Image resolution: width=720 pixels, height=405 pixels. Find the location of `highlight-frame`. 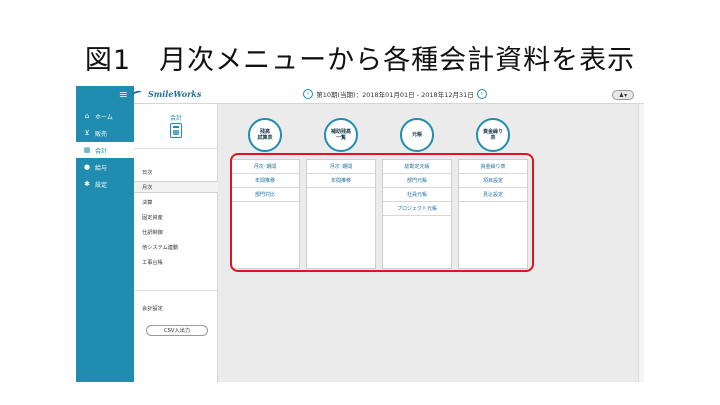

highlight-frame is located at coordinates (382, 212).